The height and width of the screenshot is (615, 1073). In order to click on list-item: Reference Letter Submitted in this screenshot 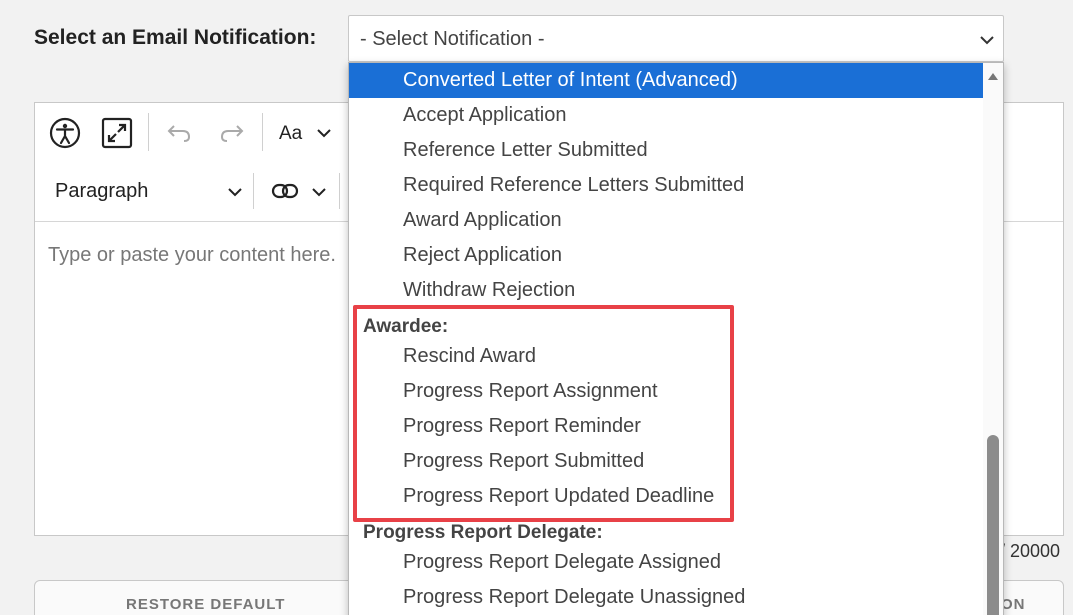, I will do `click(666, 150)`.